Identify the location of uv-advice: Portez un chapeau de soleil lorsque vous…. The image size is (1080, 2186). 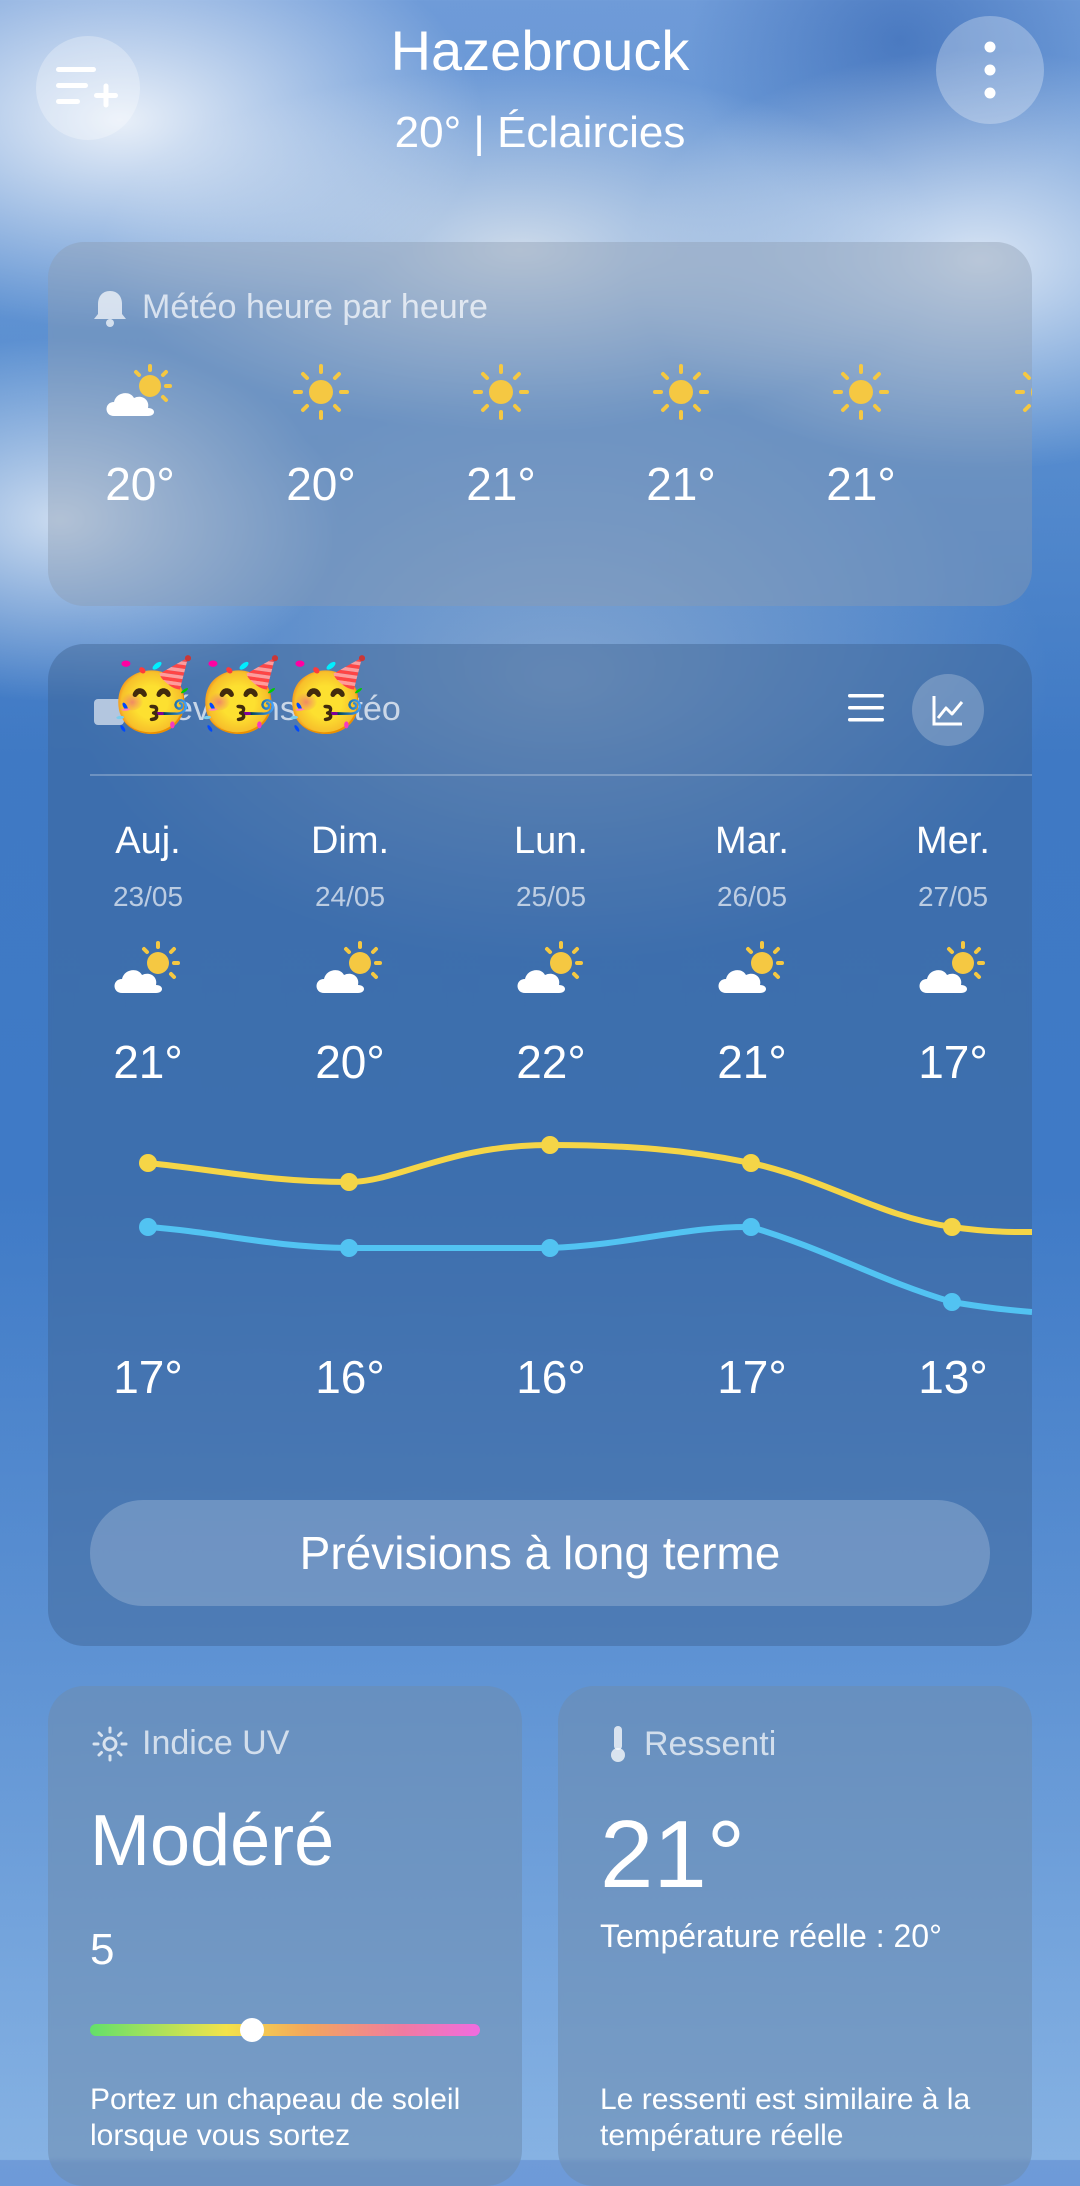
(275, 2117).